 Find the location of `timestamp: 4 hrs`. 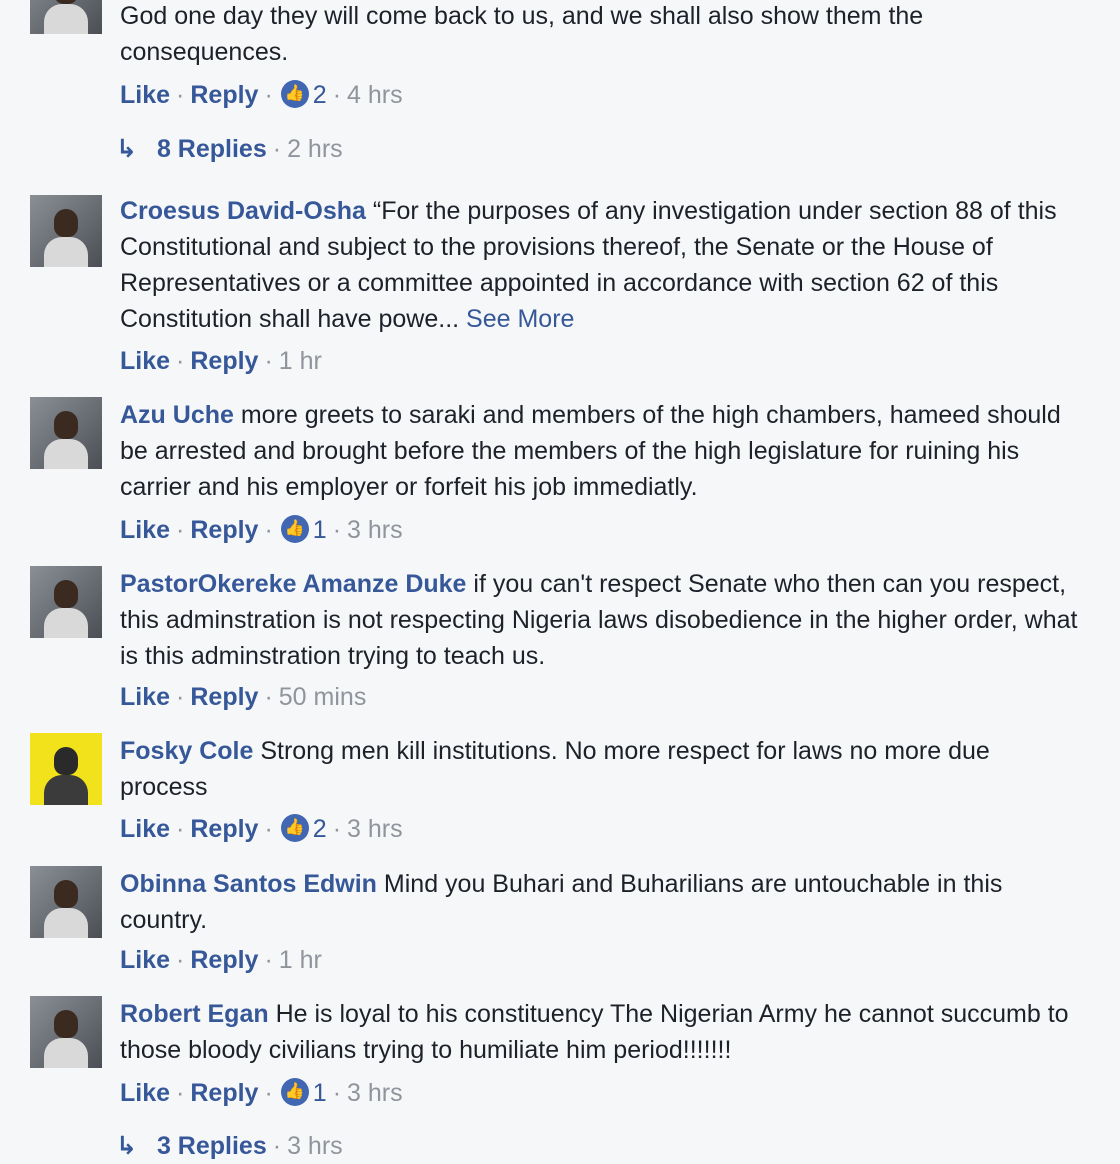

timestamp: 4 hrs is located at coordinates (375, 95).